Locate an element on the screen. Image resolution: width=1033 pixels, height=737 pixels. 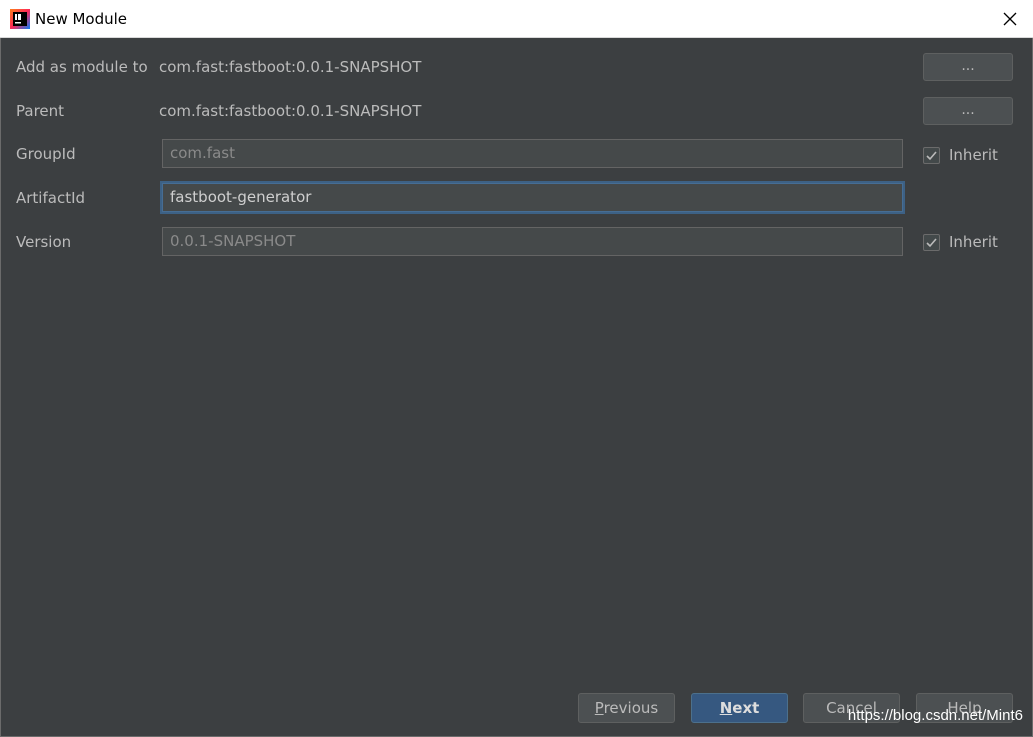
version-label: Version is located at coordinates (44, 242).